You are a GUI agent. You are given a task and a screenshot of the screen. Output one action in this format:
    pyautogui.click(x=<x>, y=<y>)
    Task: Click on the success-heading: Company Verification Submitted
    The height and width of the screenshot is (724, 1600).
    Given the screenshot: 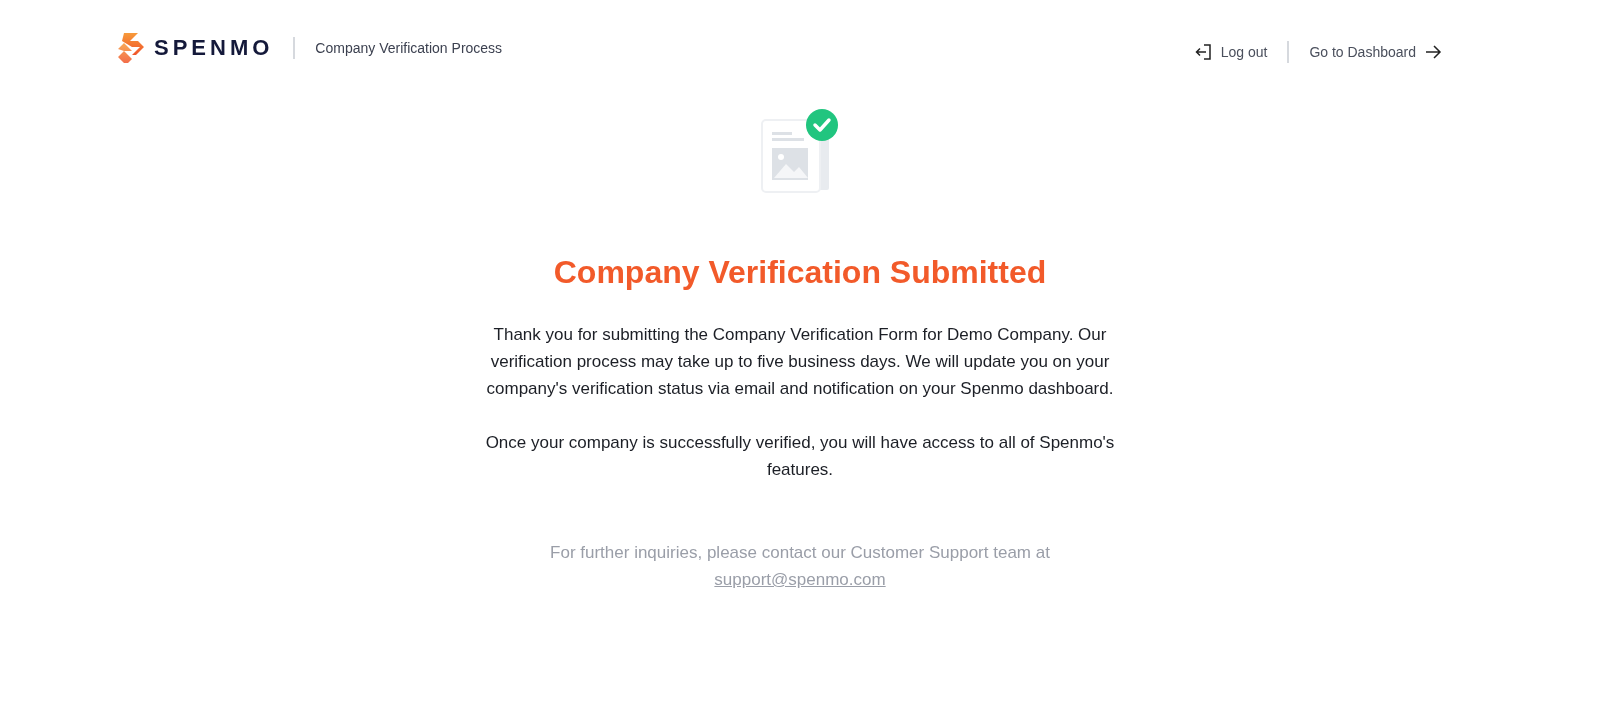 What is the action you would take?
    pyautogui.click(x=800, y=272)
    